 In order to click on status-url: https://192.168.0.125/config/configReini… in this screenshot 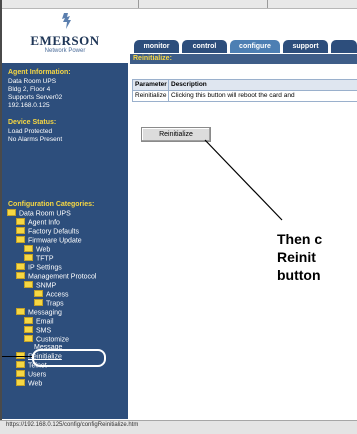, I will do `click(72, 425)`.